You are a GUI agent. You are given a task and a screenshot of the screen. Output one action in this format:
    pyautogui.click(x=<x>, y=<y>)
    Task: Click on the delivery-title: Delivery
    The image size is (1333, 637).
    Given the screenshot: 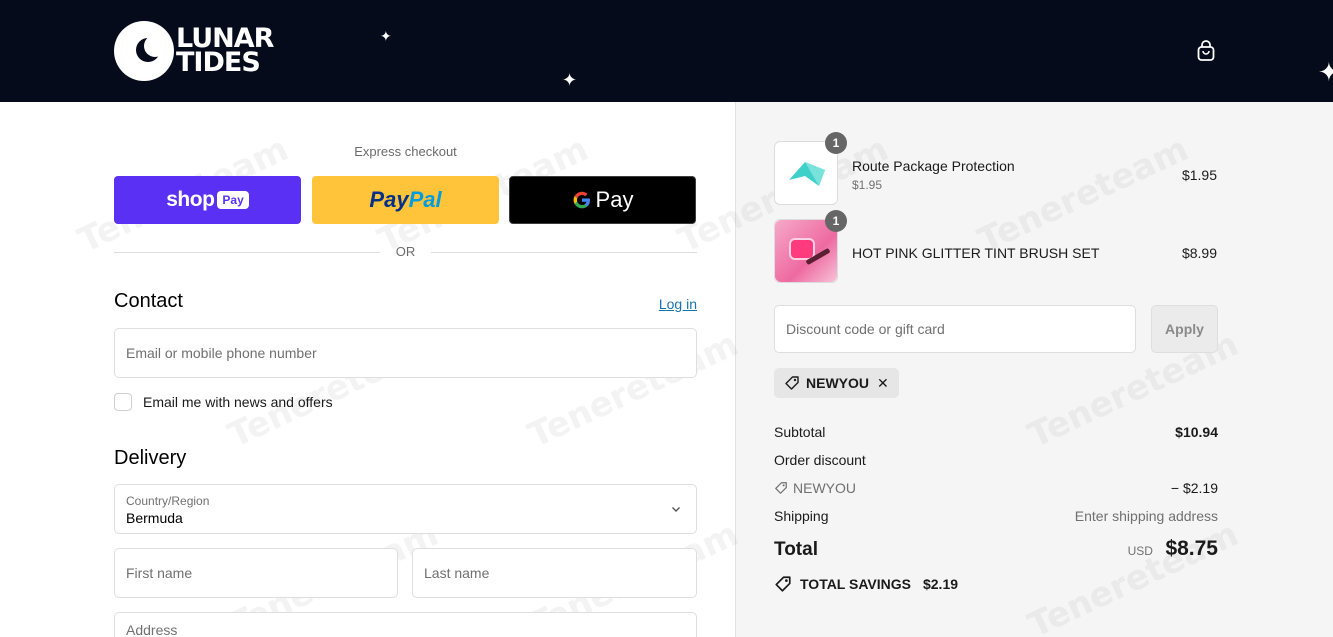 What is the action you would take?
    pyautogui.click(x=150, y=458)
    